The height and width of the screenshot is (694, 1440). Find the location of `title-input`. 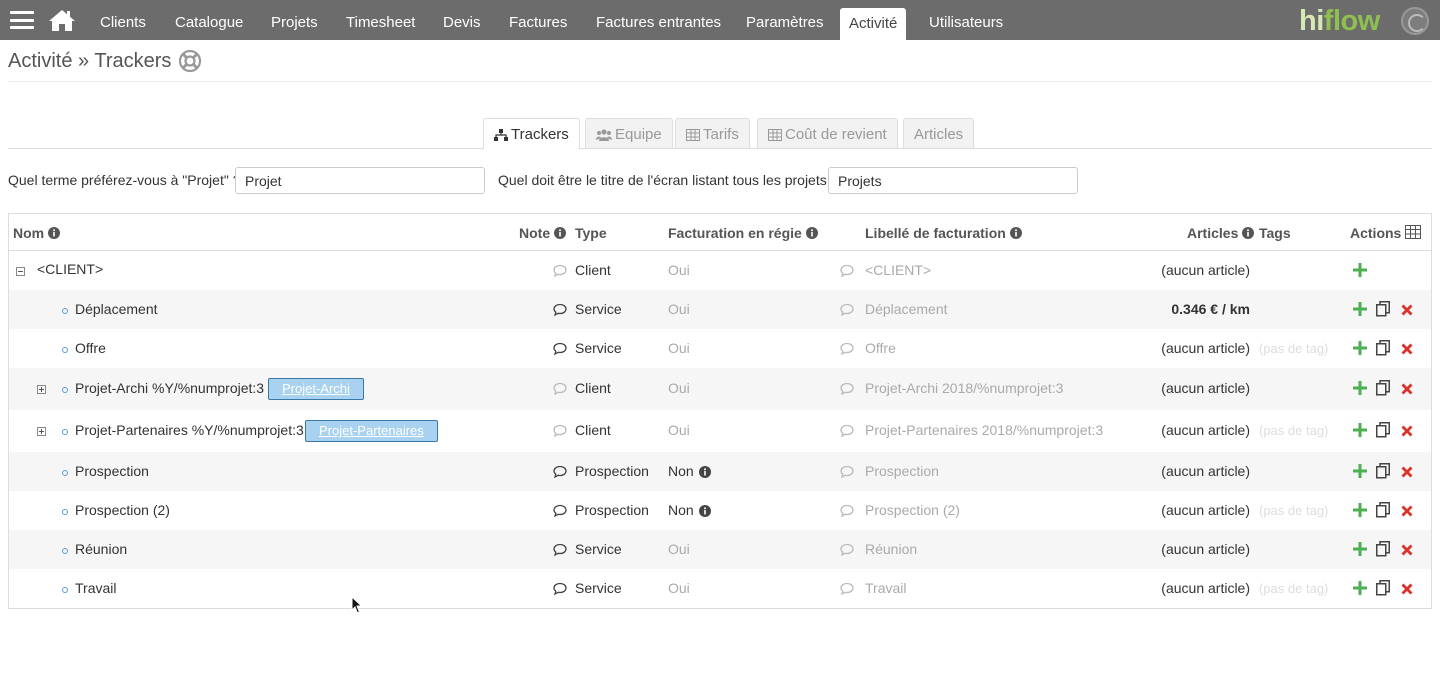

title-input is located at coordinates (953, 180).